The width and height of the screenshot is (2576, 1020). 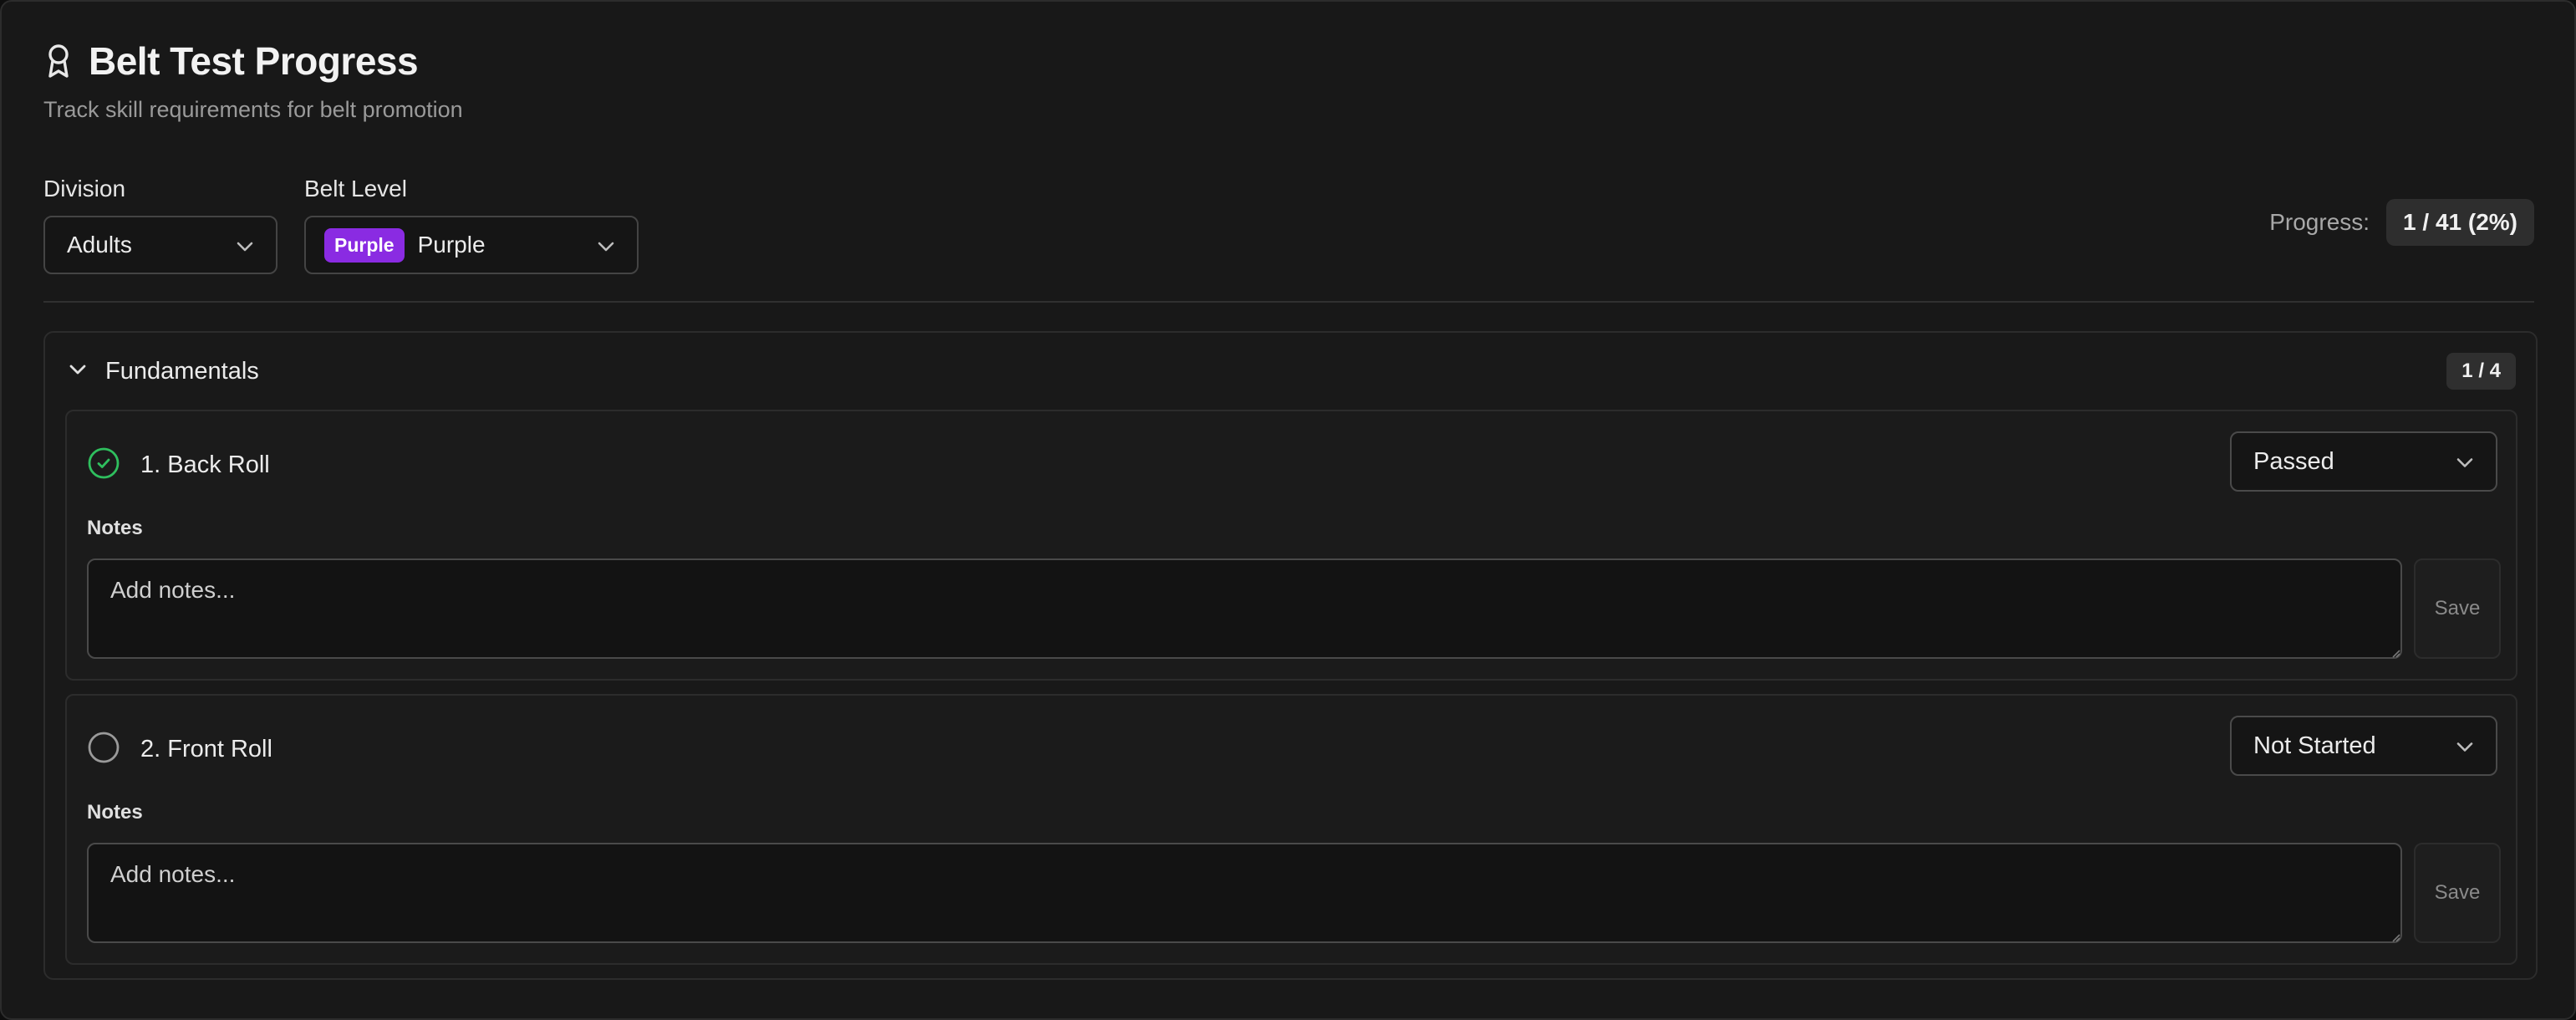 What do you see at coordinates (364, 245) in the screenshot?
I see `belt-color-badge: Purple` at bounding box center [364, 245].